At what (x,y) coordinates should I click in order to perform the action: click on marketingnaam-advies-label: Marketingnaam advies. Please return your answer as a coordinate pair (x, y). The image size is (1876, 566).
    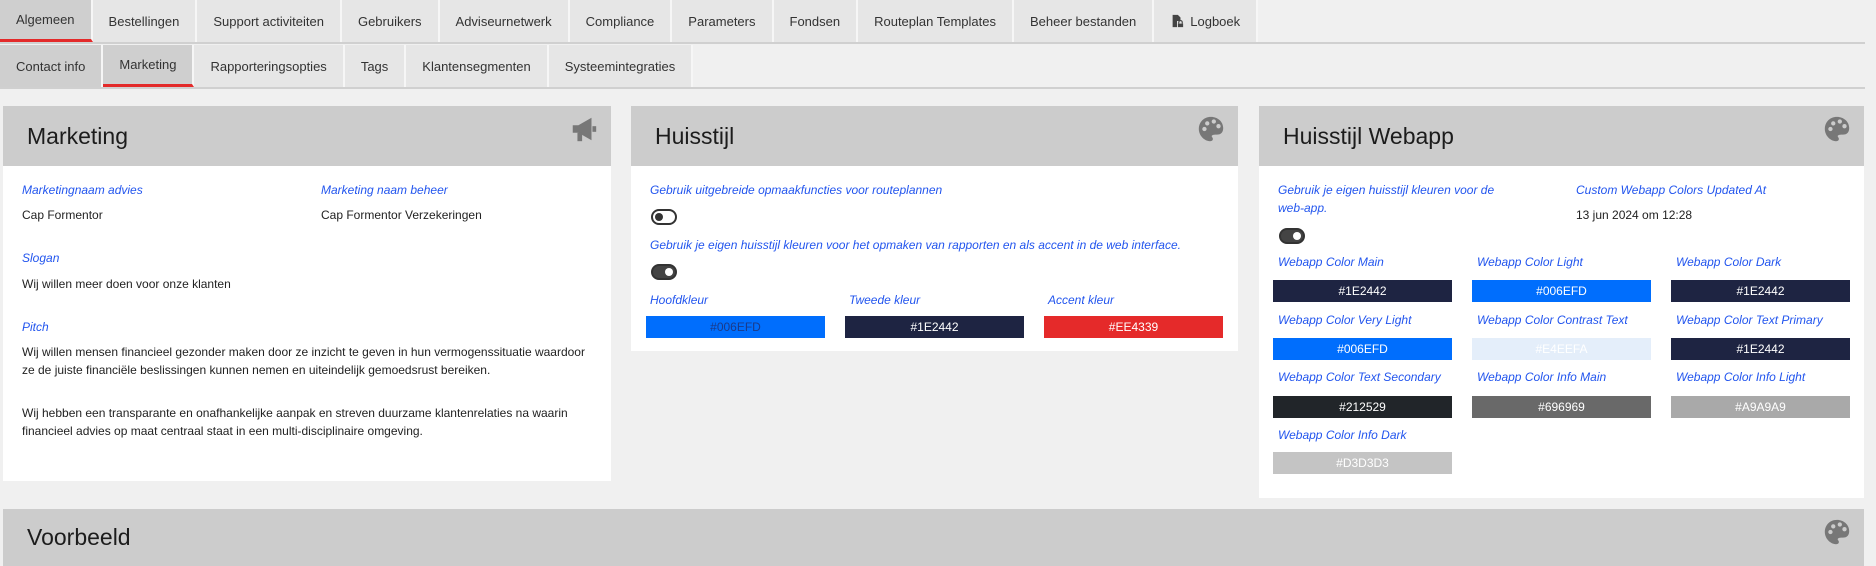
    Looking at the image, I should click on (82, 190).